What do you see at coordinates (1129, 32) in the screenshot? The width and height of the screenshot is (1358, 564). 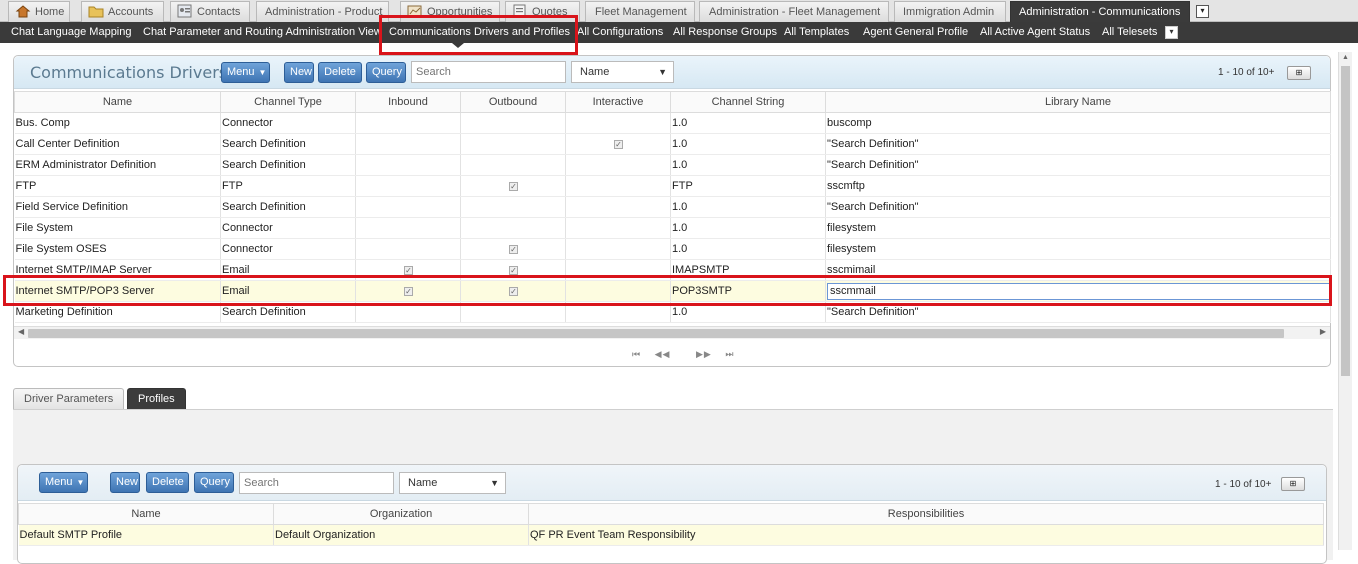 I see `view-link-all-telesets: All Telesets` at bounding box center [1129, 32].